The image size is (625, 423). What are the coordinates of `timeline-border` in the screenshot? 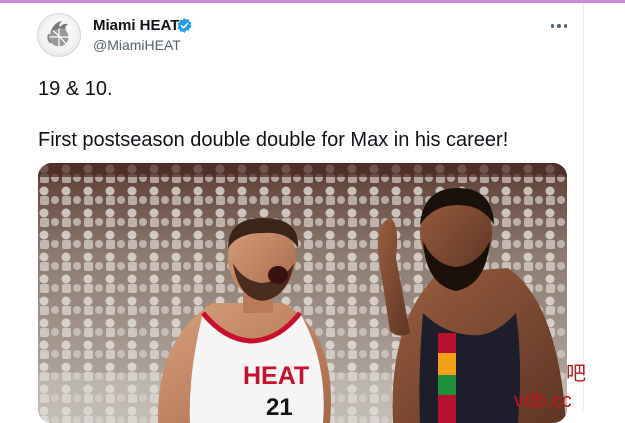 It's located at (583, 207).